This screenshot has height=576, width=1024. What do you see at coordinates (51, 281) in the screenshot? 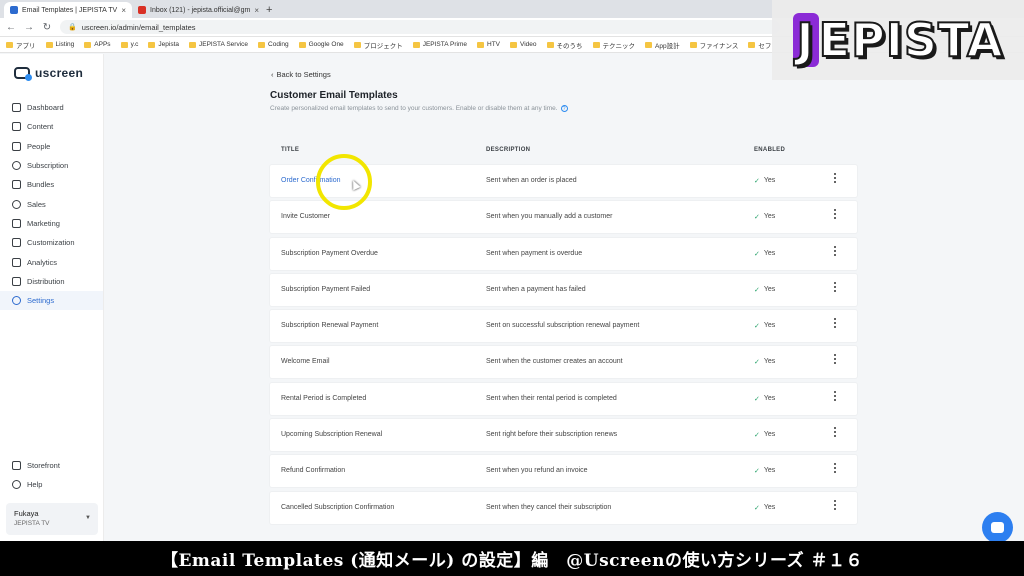
I see `sidebar-item-distribution: Distribution` at bounding box center [51, 281].